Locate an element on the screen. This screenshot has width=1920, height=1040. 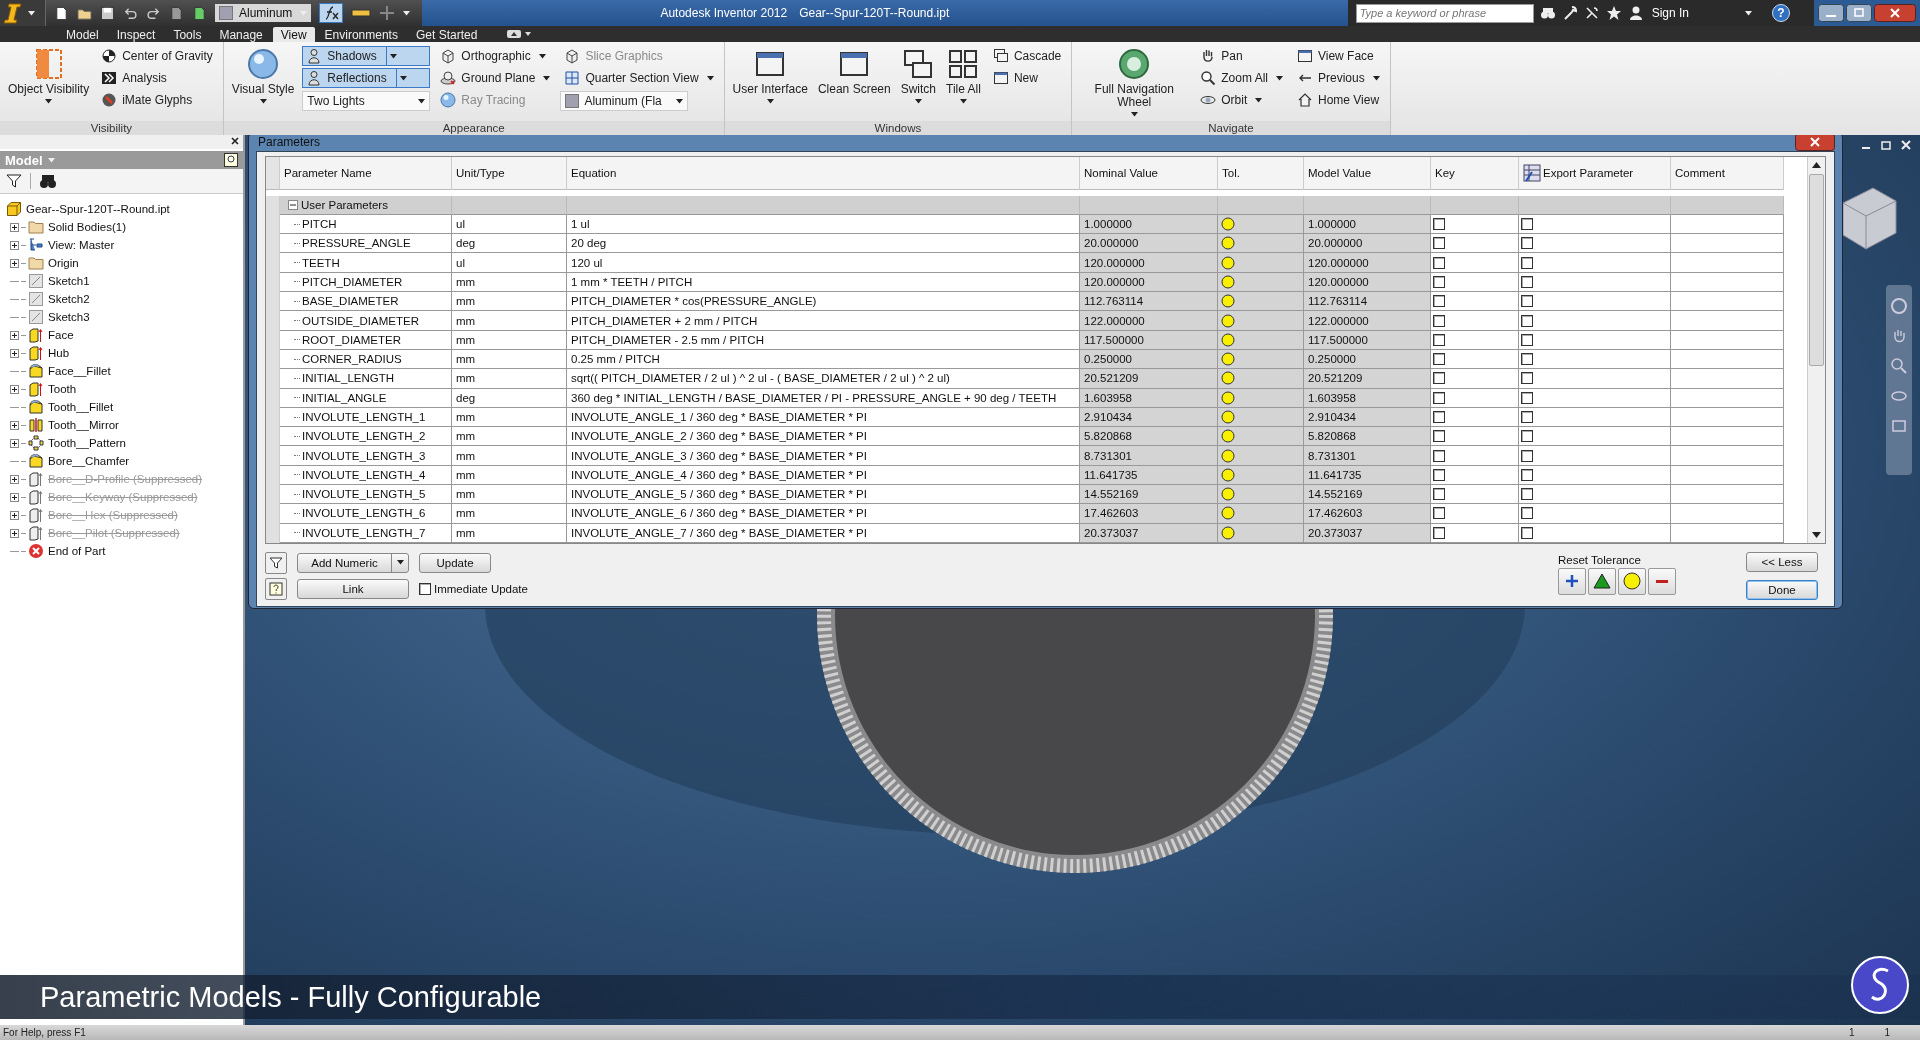
scrollbar is located at coordinates (1816, 350).